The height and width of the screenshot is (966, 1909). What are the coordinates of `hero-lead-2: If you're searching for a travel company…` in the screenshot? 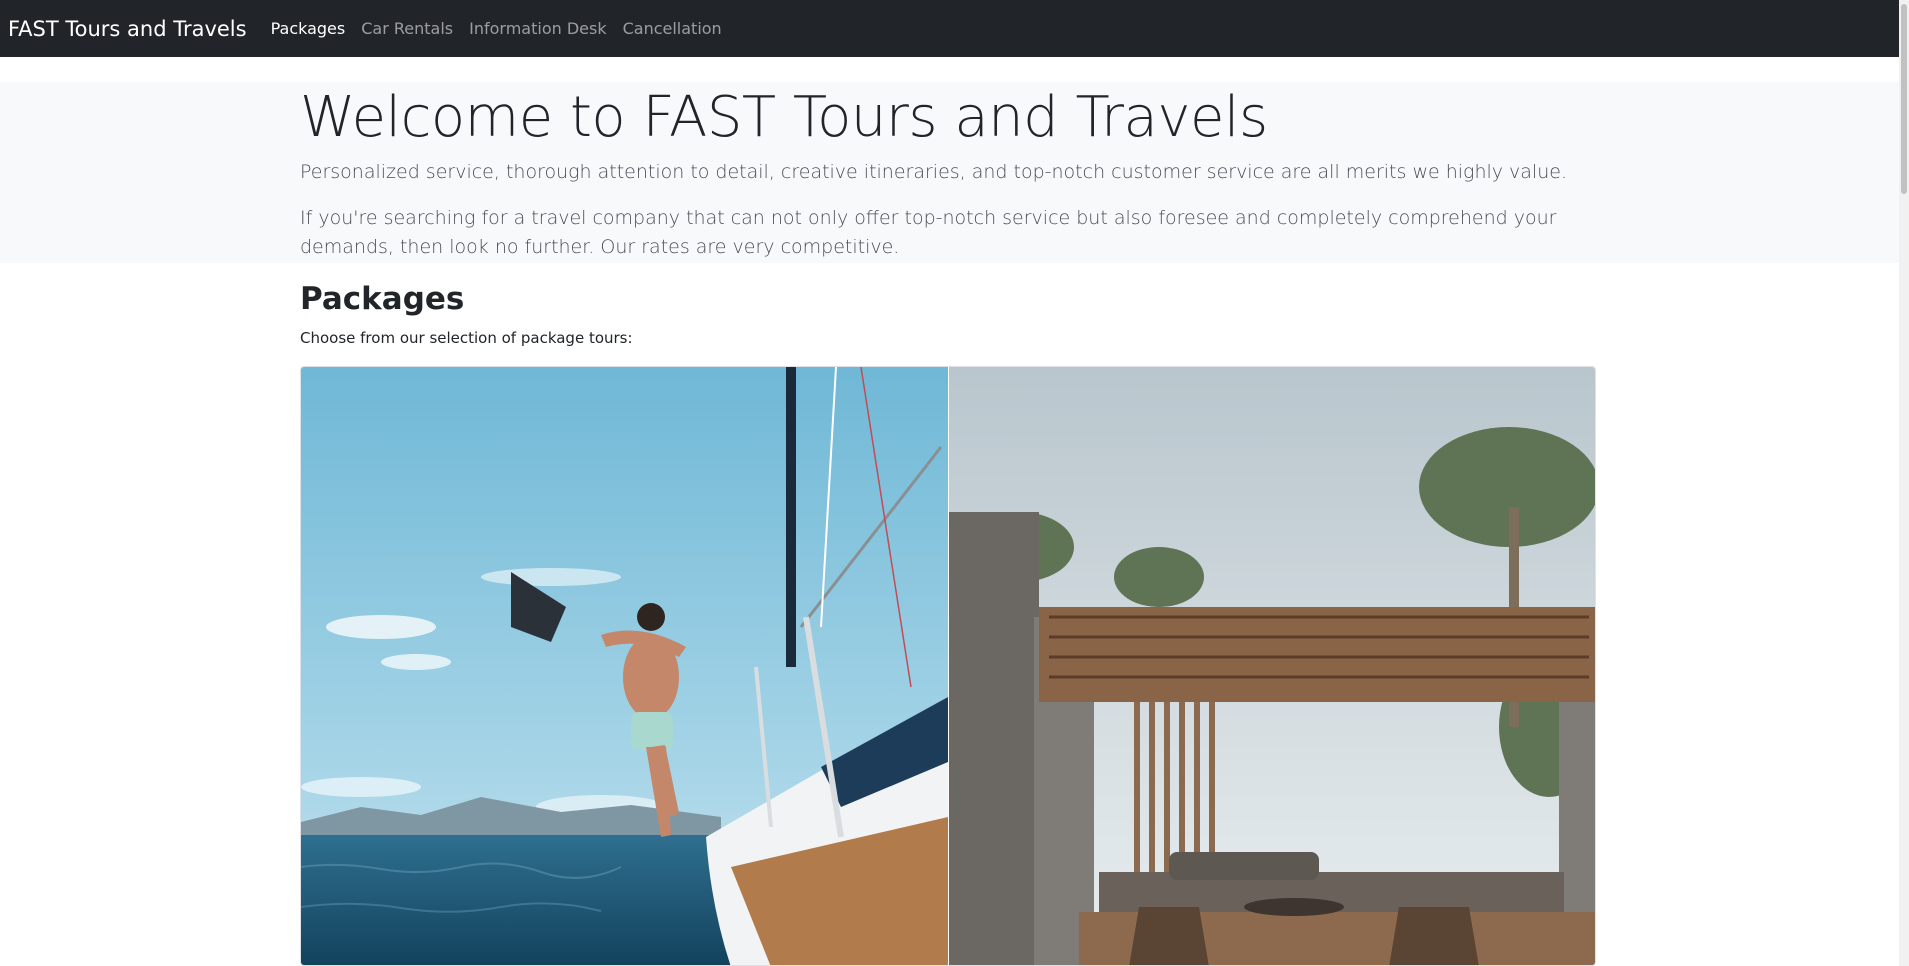 It's located at (928, 232).